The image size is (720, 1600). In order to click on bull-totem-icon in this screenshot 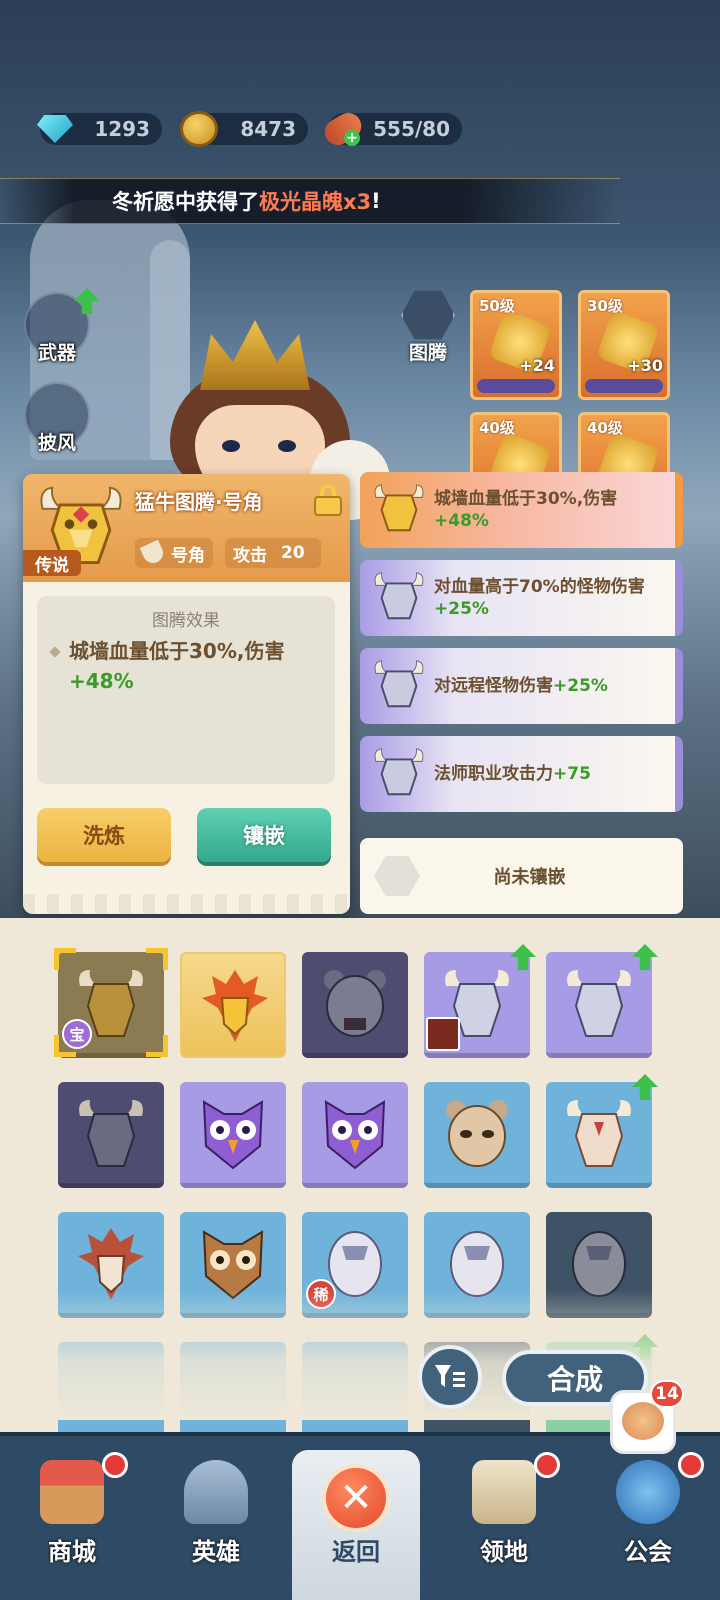, I will do `click(399, 508)`.